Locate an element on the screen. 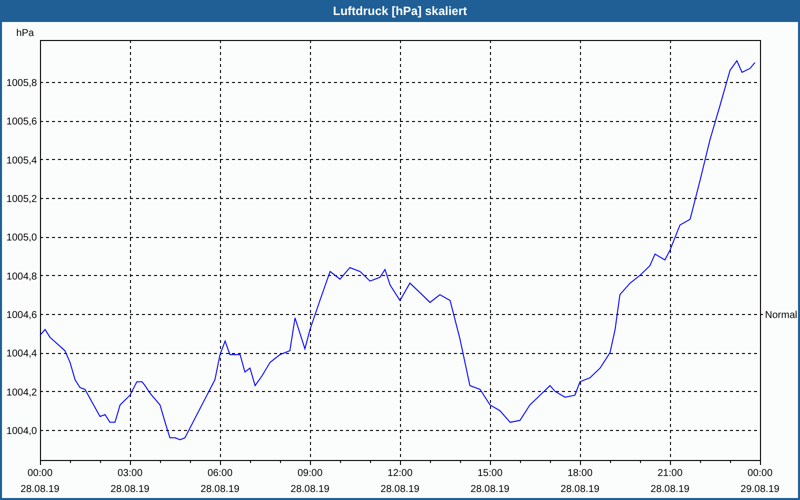  x-axis-time-label: 12:00 is located at coordinates (400, 473).